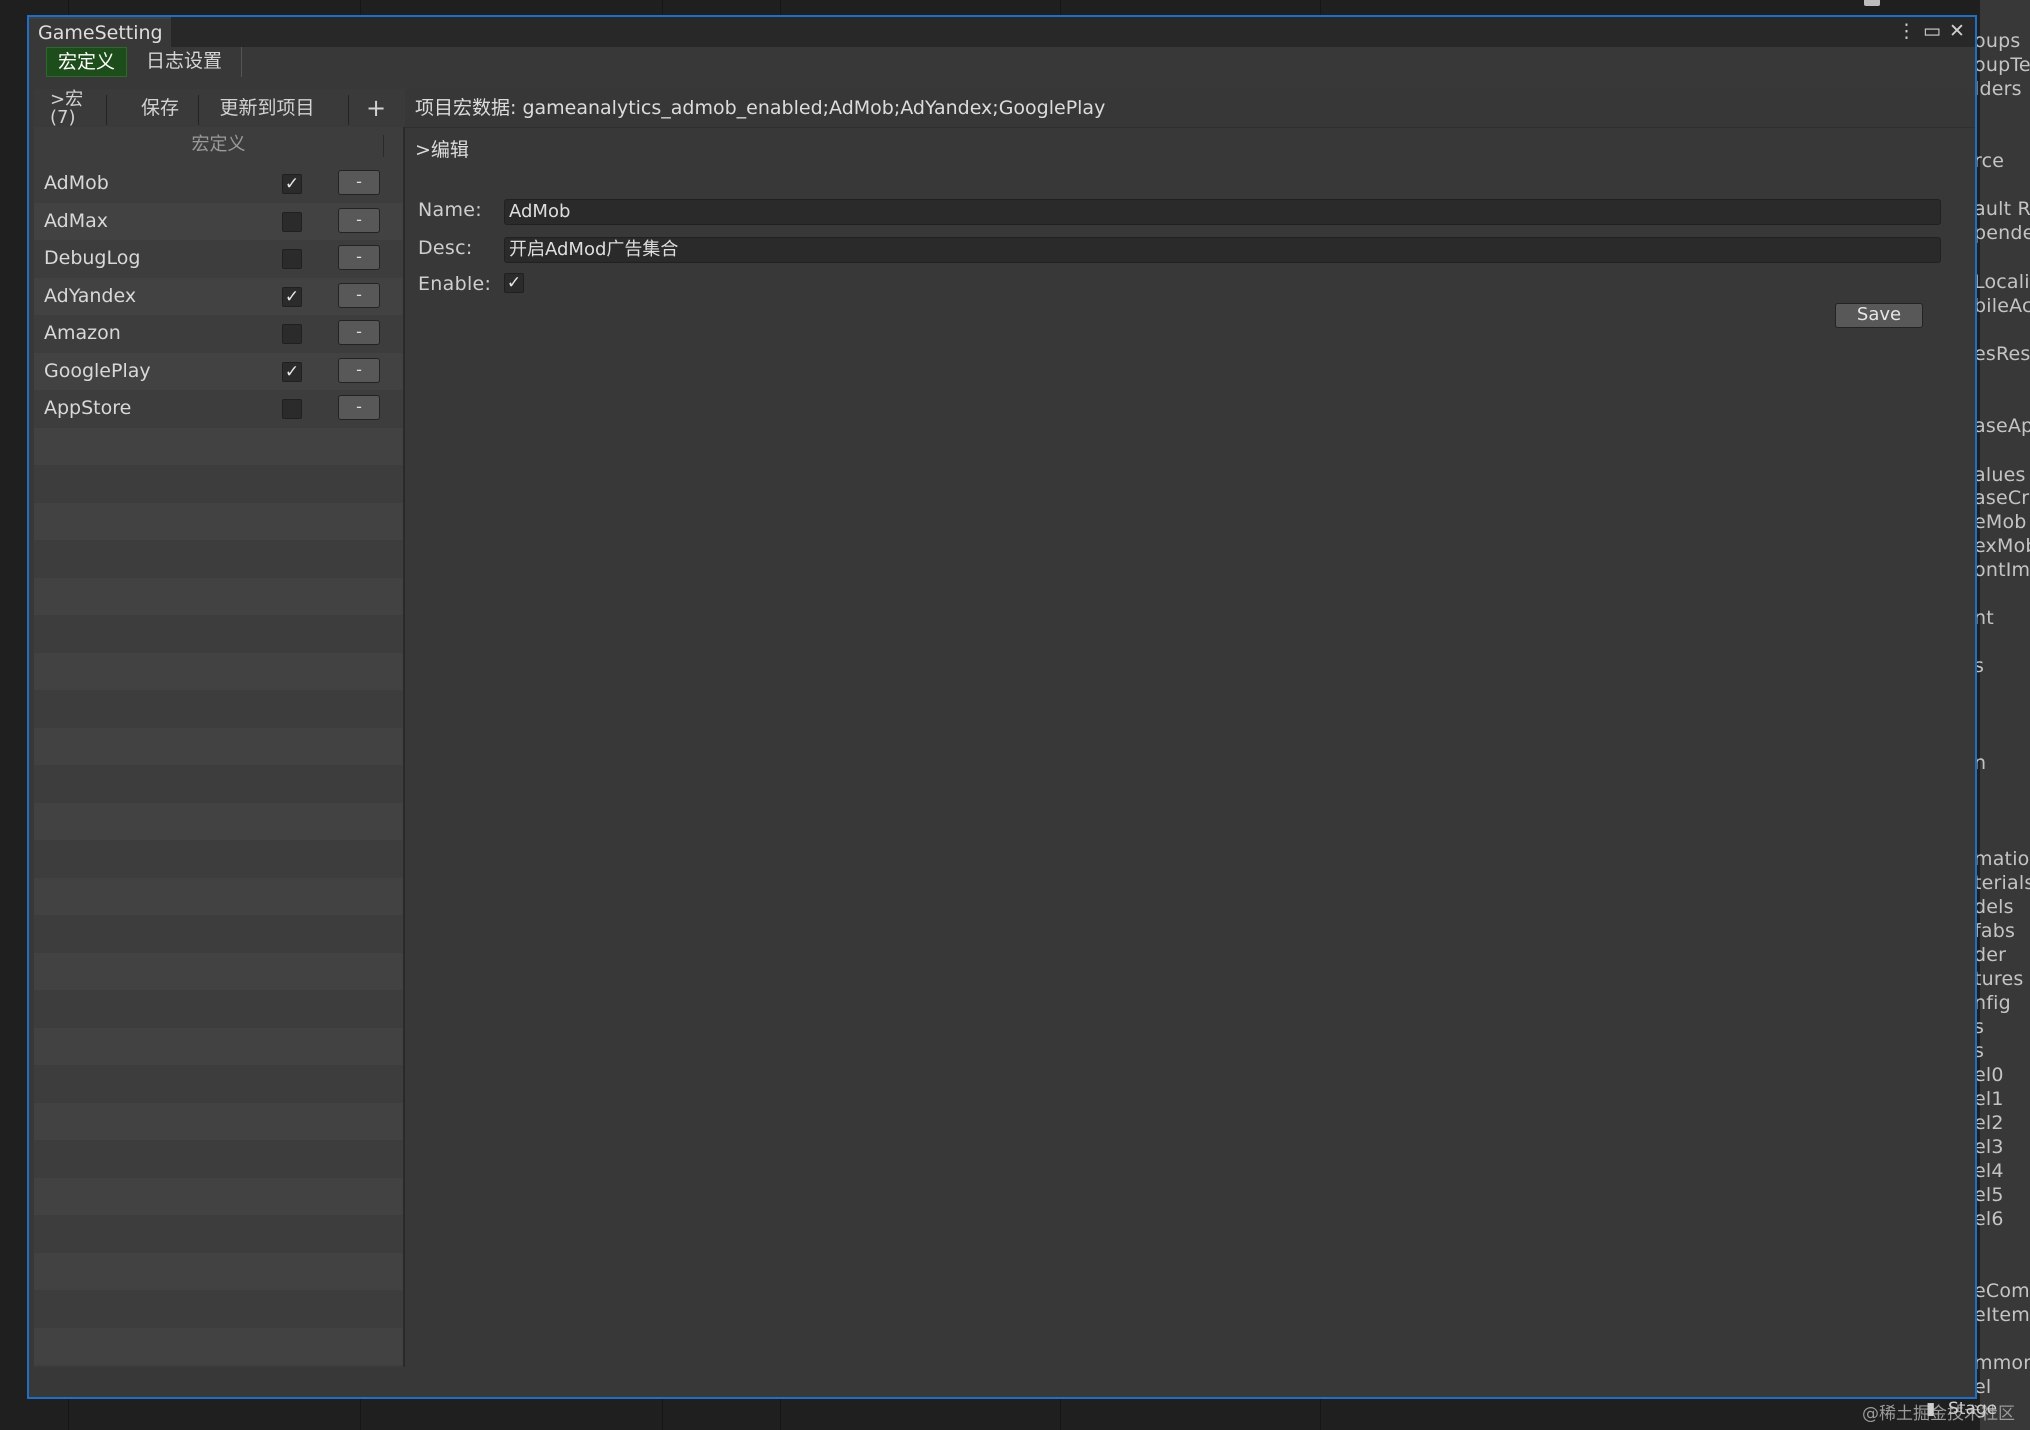 This screenshot has height=1430, width=2030. I want to click on macro-name: Amazon, so click(82, 333).